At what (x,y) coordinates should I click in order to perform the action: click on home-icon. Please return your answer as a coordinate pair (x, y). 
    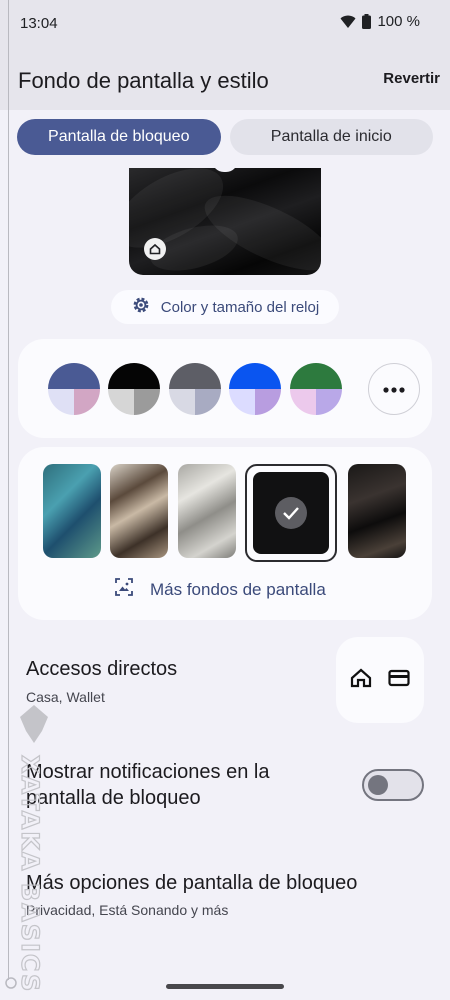
    Looking at the image, I should click on (361, 680).